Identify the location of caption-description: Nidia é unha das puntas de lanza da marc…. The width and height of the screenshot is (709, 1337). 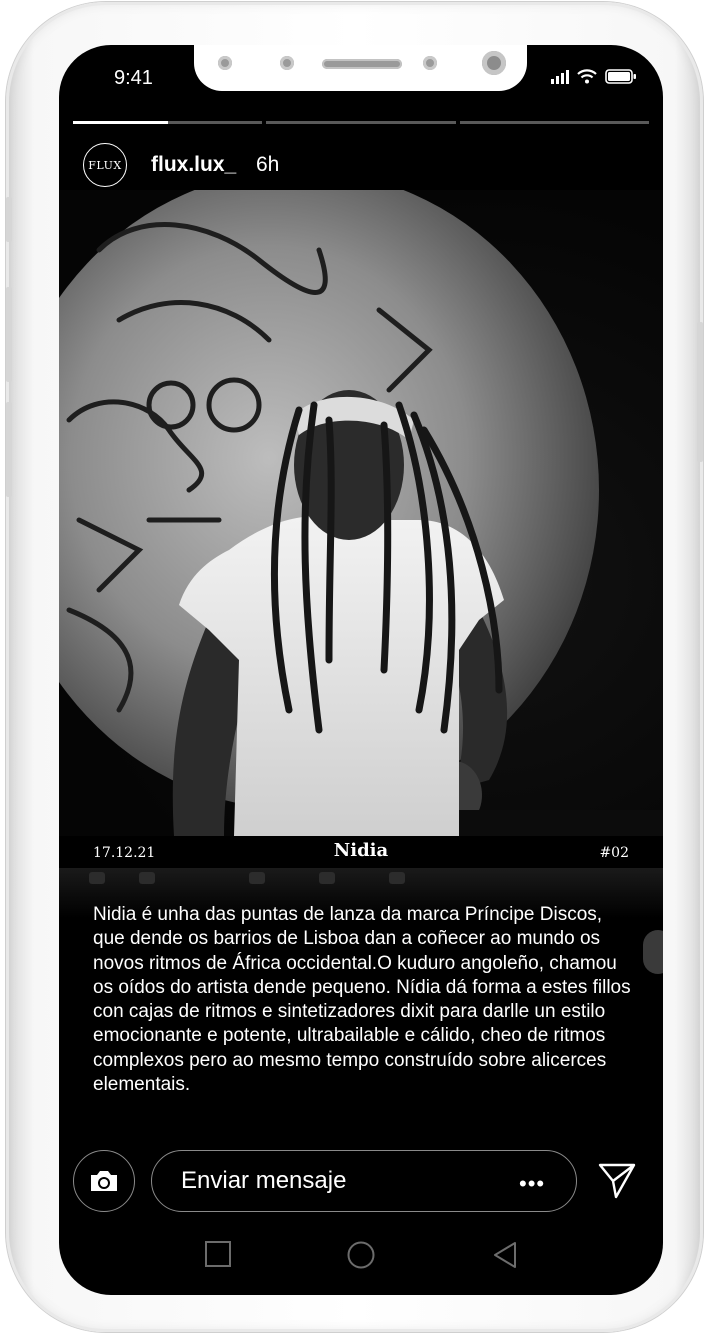
(362, 1000).